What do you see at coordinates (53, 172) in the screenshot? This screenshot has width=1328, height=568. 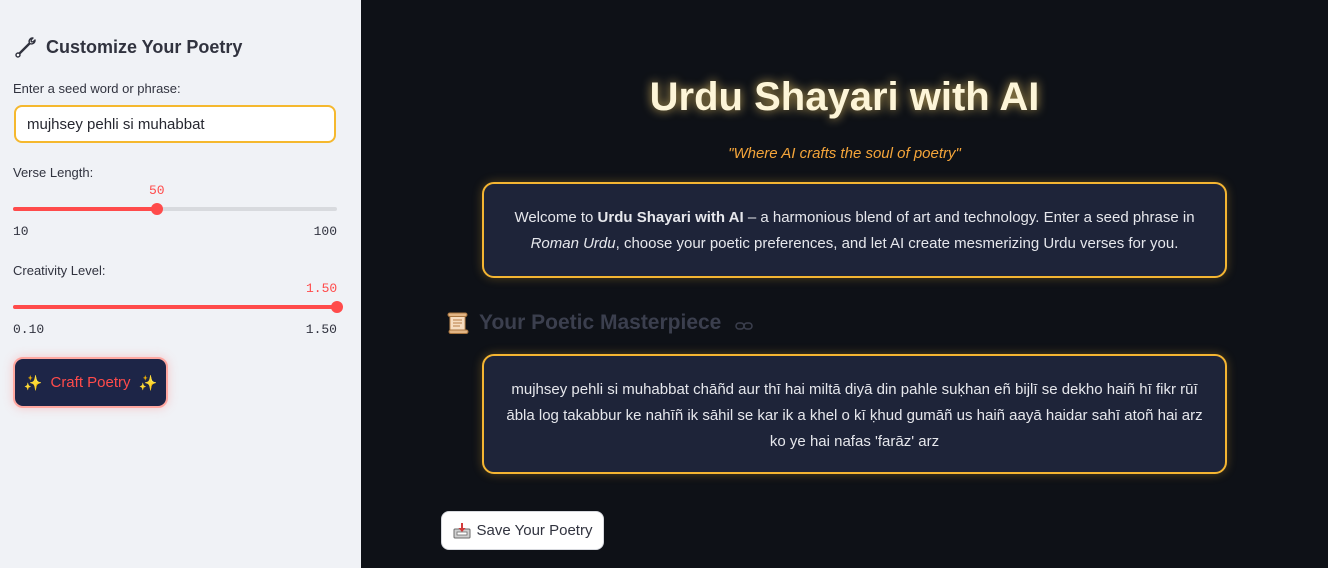 I see `verse-length-label: Verse Length:` at bounding box center [53, 172].